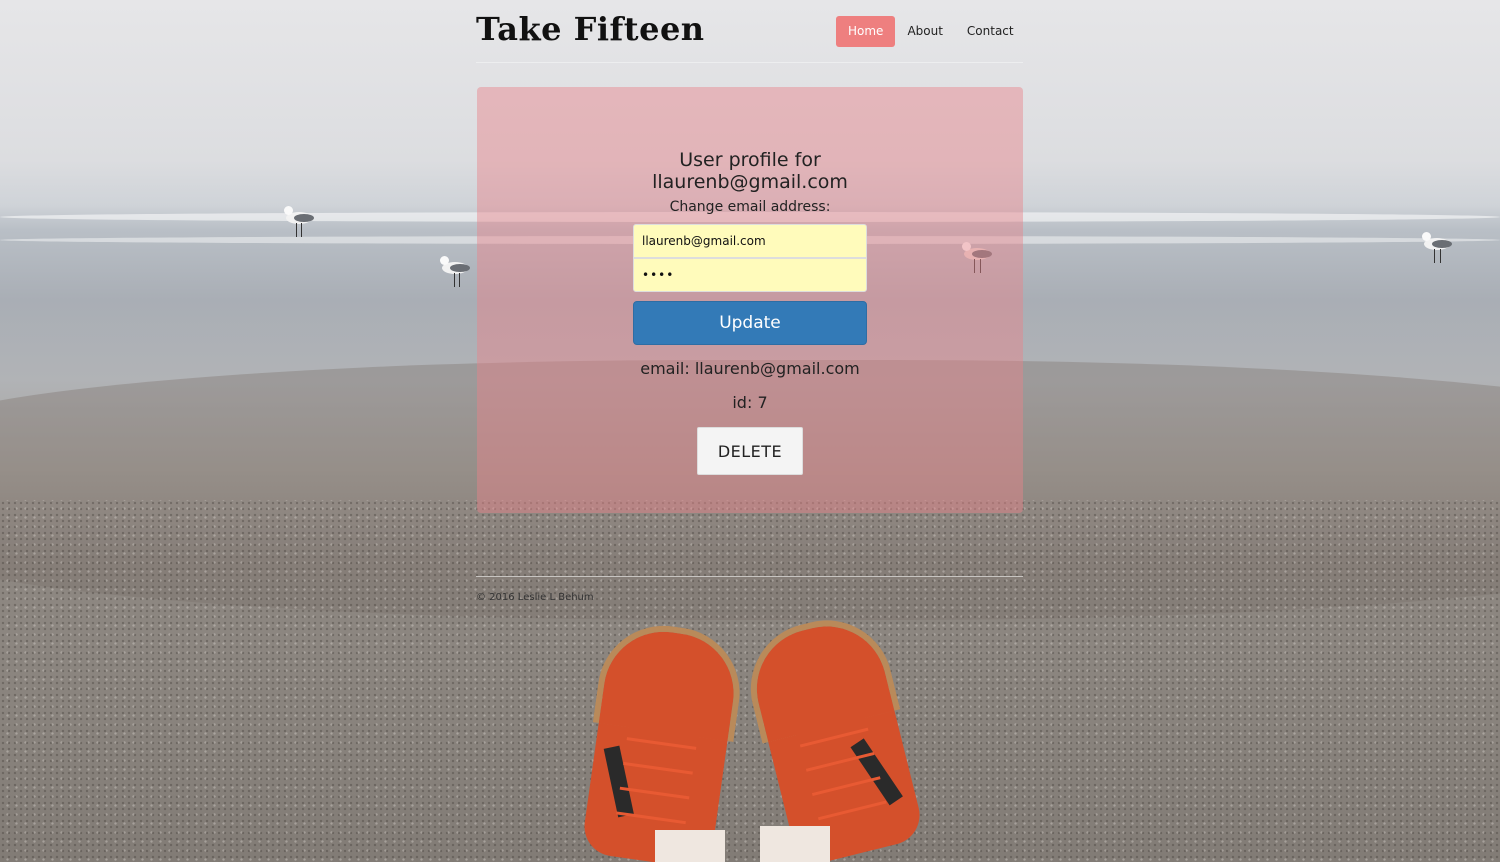  Describe the element at coordinates (750, 182) in the screenshot. I see `profile-heading-email: llaurenb@gmail.com` at that location.